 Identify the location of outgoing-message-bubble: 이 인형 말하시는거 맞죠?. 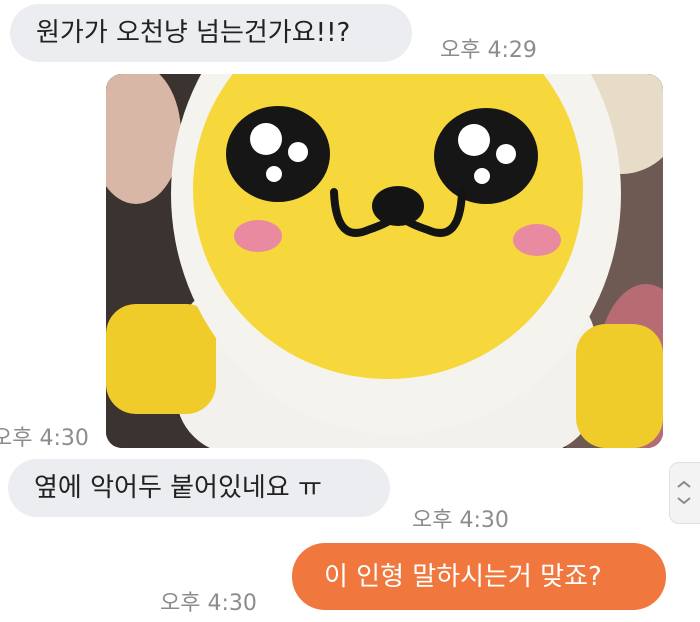
(479, 576).